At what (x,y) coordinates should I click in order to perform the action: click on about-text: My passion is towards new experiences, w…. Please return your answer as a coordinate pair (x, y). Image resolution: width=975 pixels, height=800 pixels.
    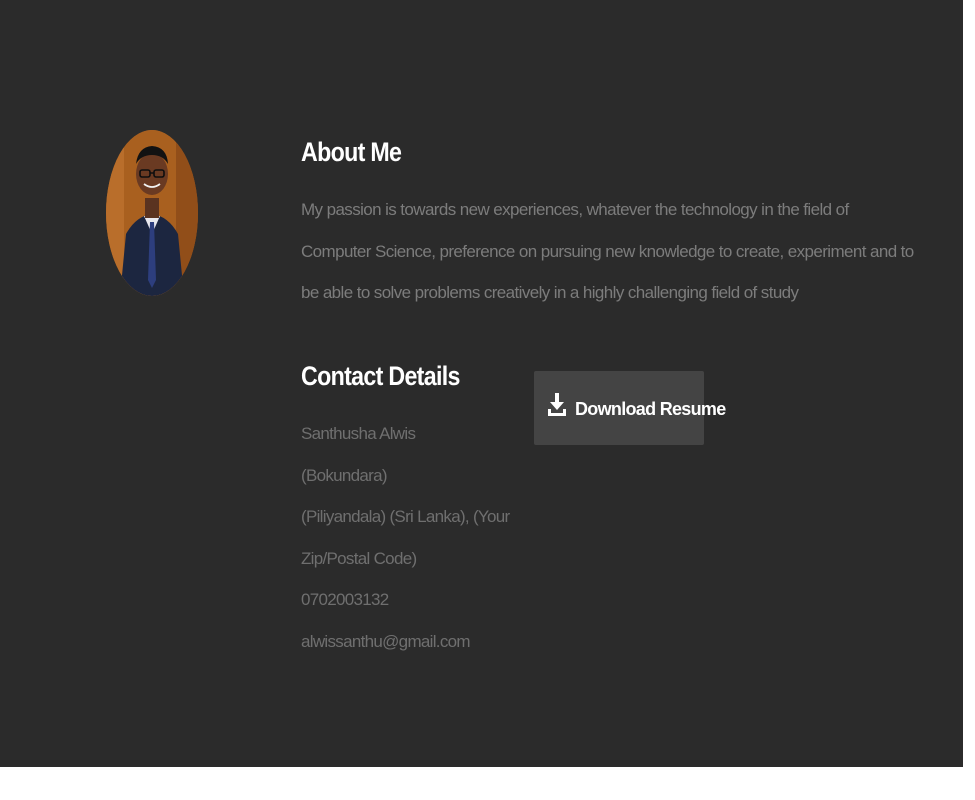
    Looking at the image, I should click on (607, 251).